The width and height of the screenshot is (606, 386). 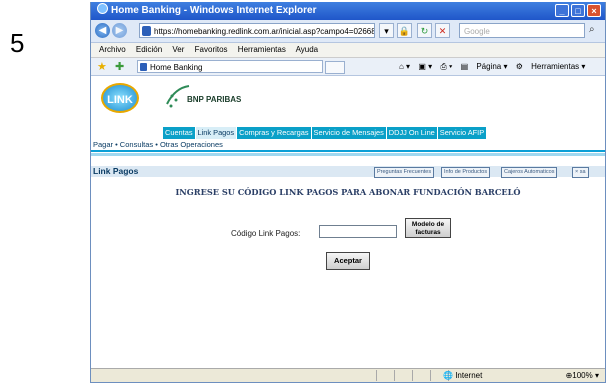 What do you see at coordinates (348, 145) in the screenshot?
I see `sub-nav: Pagar • Consultas • Otras Operaciones` at bounding box center [348, 145].